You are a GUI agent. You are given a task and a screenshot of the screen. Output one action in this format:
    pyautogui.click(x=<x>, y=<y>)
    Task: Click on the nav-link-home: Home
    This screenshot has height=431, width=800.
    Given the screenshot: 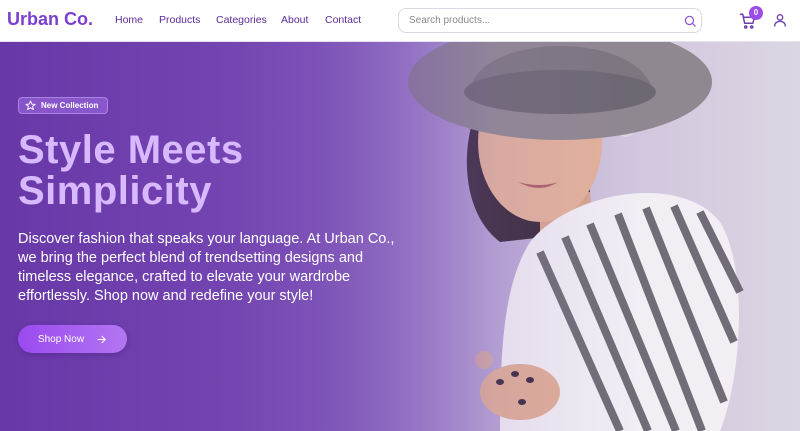 What is the action you would take?
    pyautogui.click(x=129, y=20)
    